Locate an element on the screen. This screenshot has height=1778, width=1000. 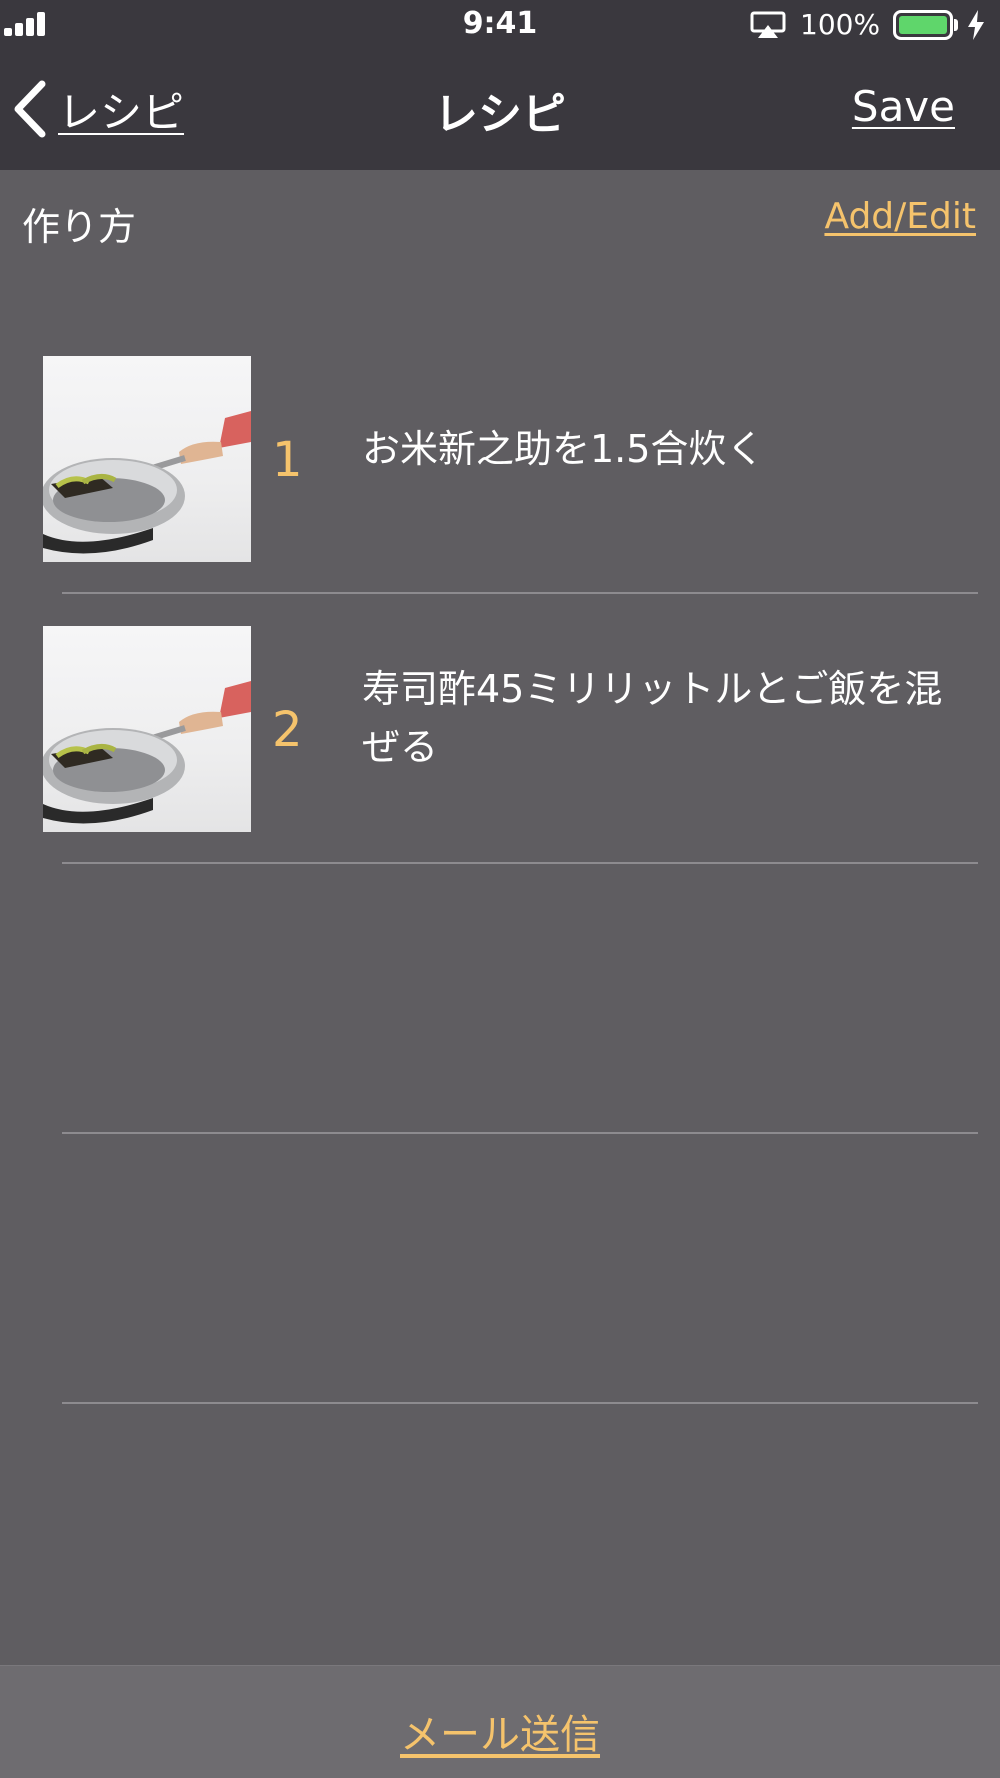
battery-icon is located at coordinates (926, 25).